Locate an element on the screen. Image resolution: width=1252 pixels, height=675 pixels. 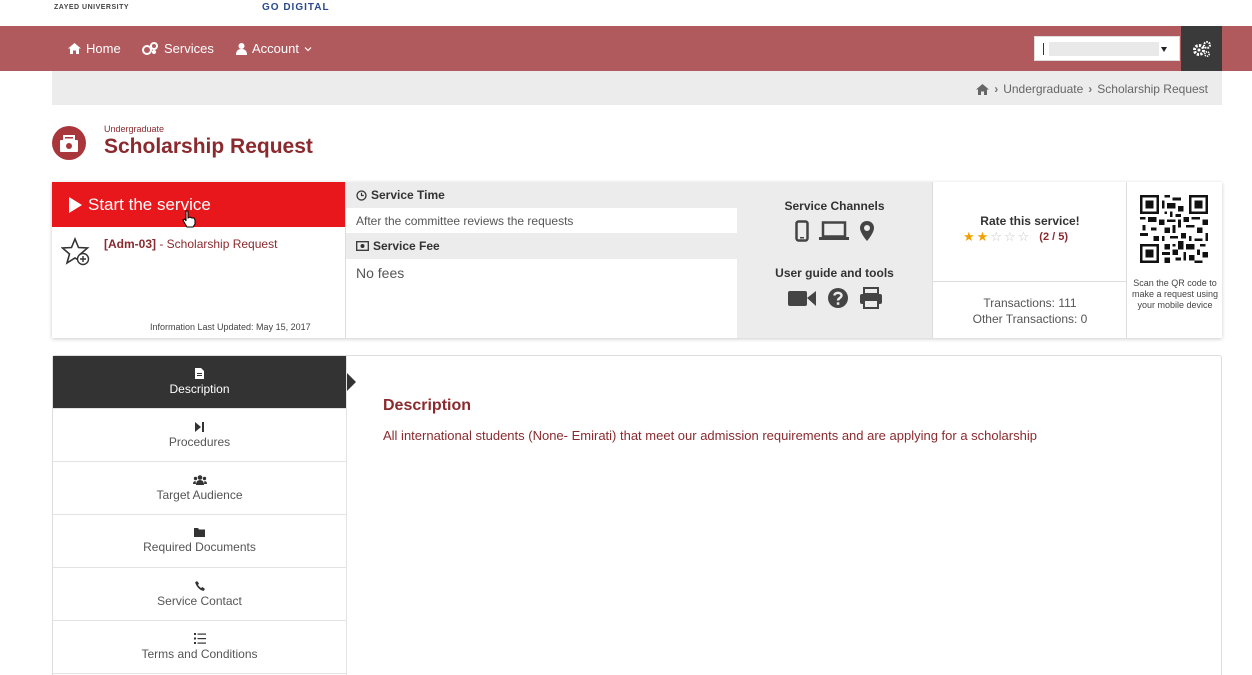
tab-service-contact: Service Contact is located at coordinates (199, 594).